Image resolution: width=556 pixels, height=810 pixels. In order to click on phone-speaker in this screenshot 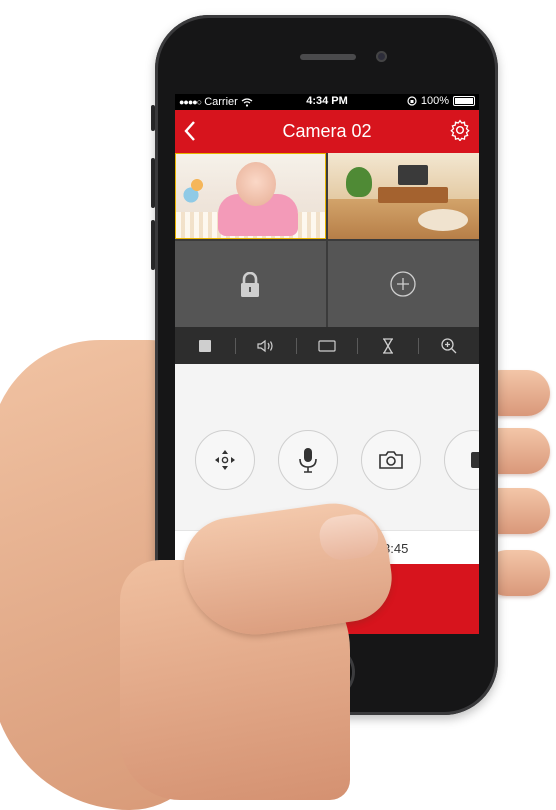, I will do `click(328, 57)`.